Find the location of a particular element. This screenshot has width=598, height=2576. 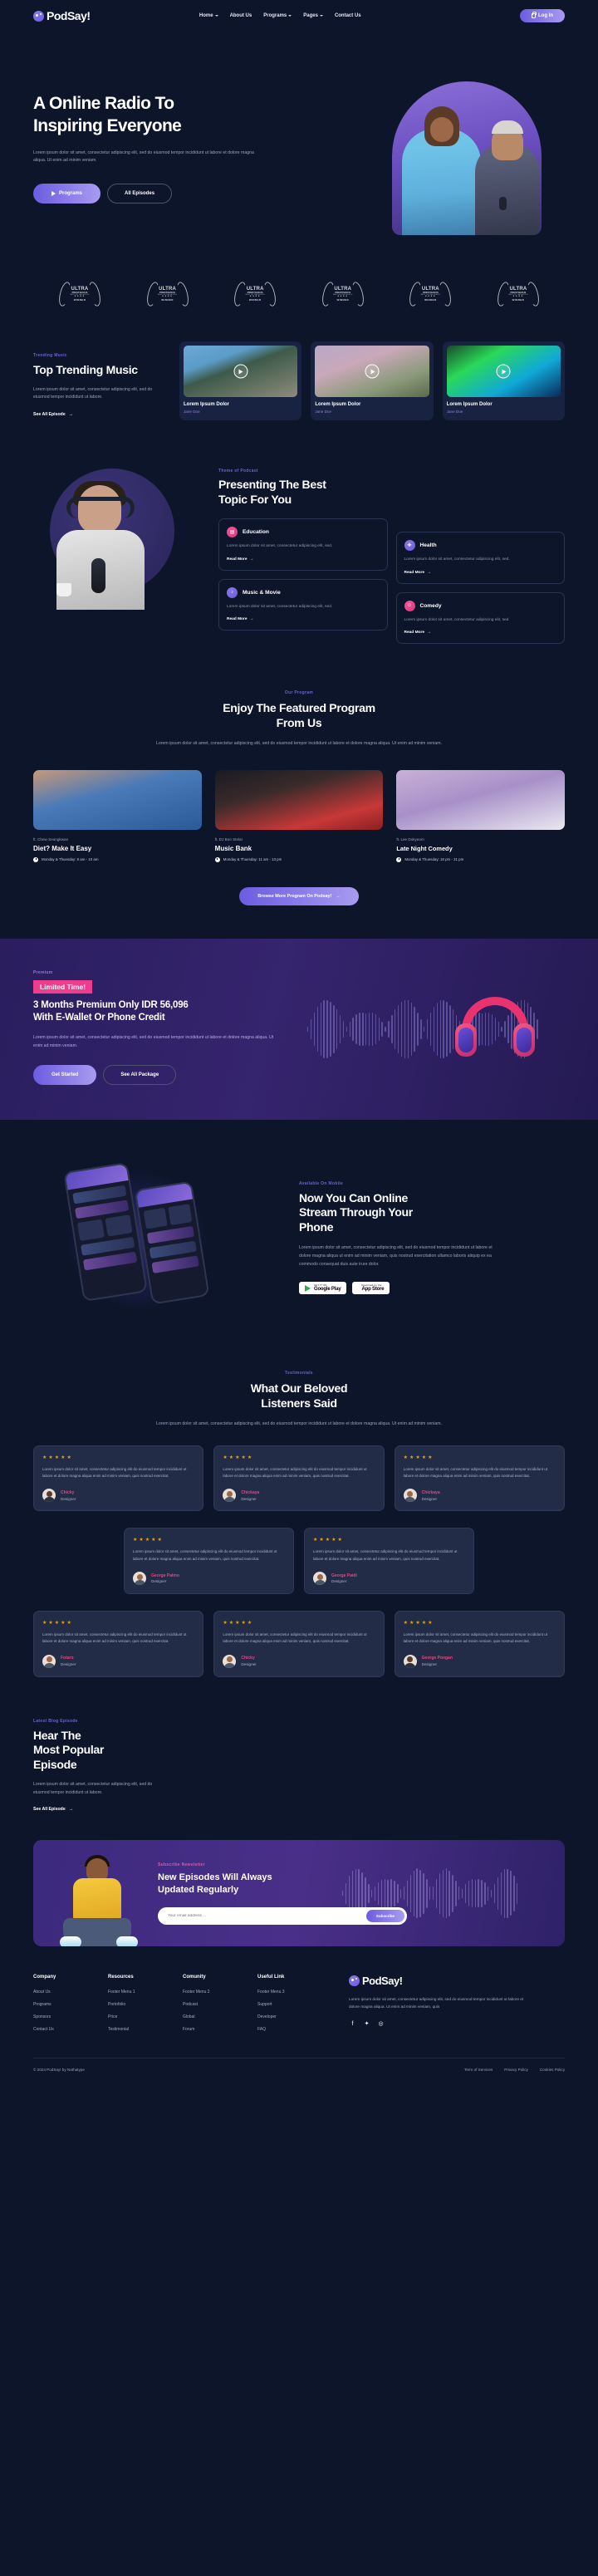

brand-logo: PodSay! is located at coordinates (62, 15).